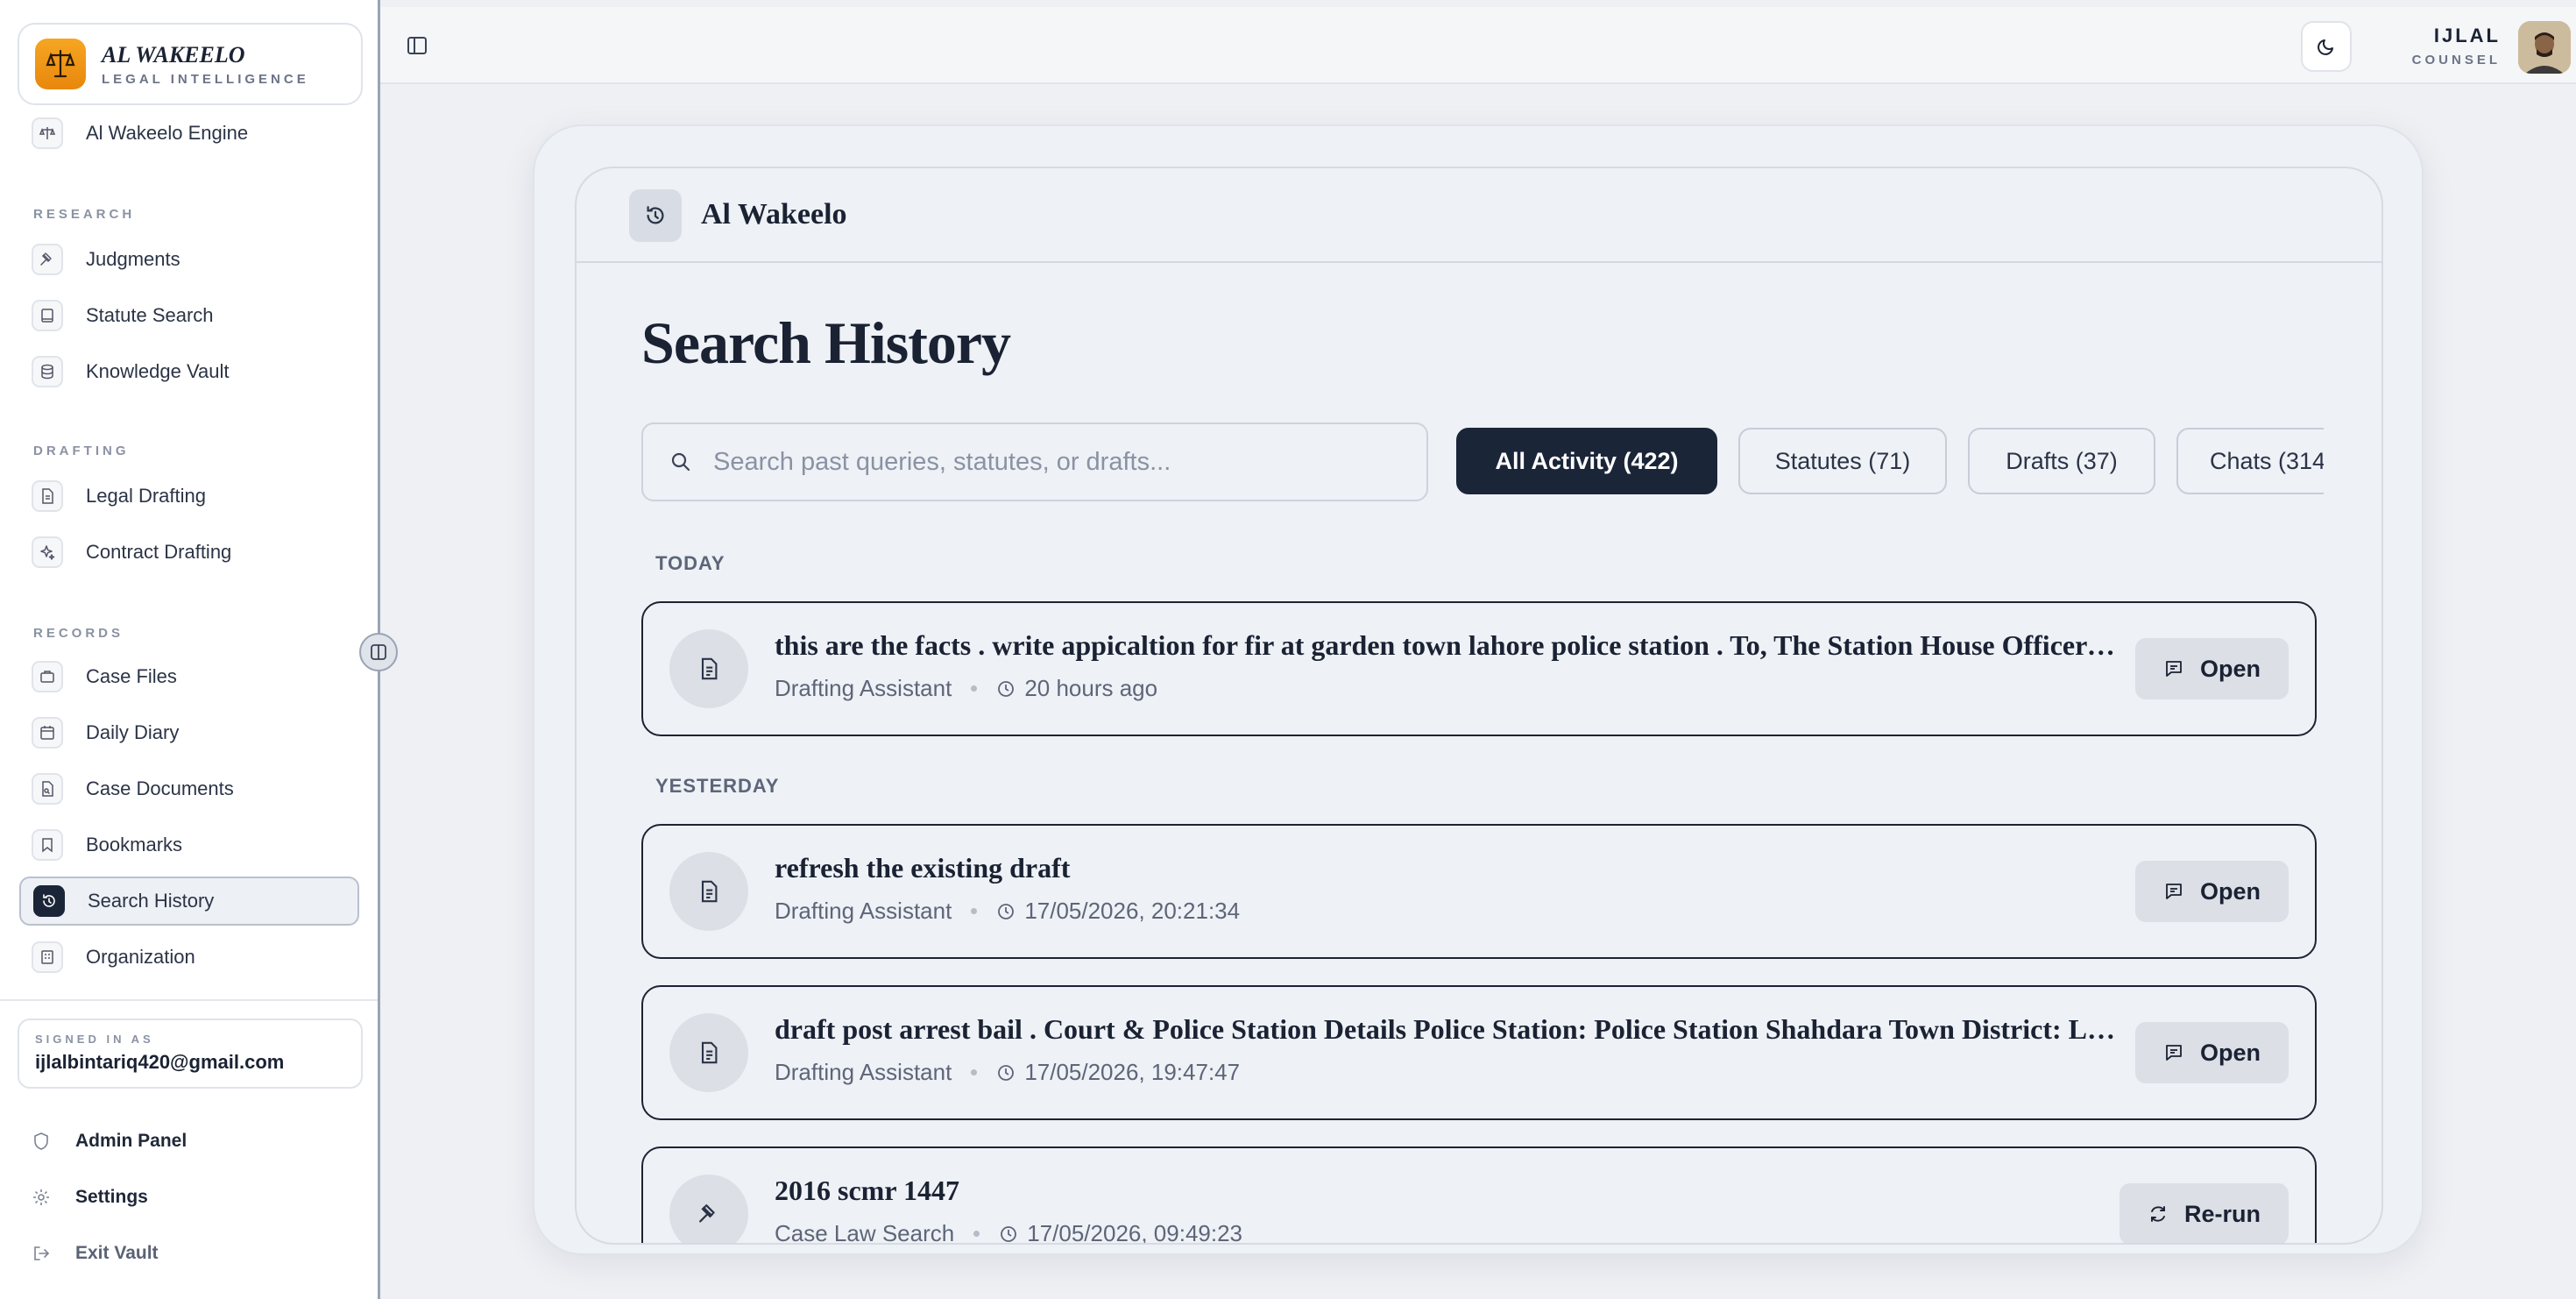  I want to click on history-search, so click(1034, 461).